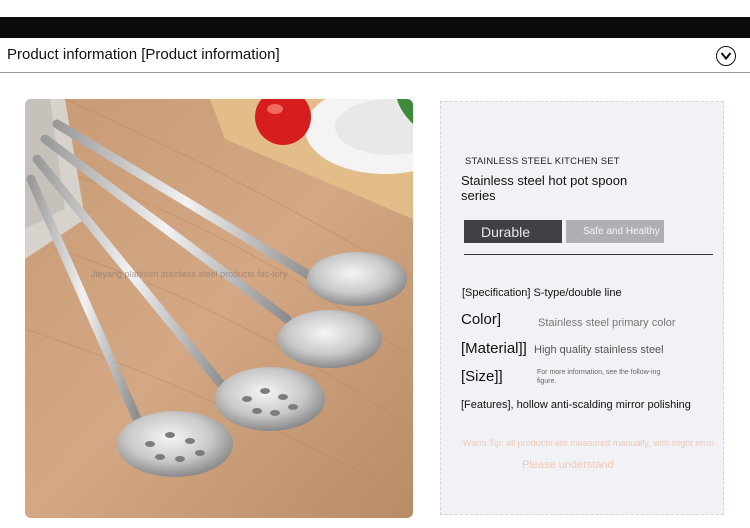  I want to click on panel-eyebrow: STAINLESS STEEL KITCHEN SET, so click(542, 161).